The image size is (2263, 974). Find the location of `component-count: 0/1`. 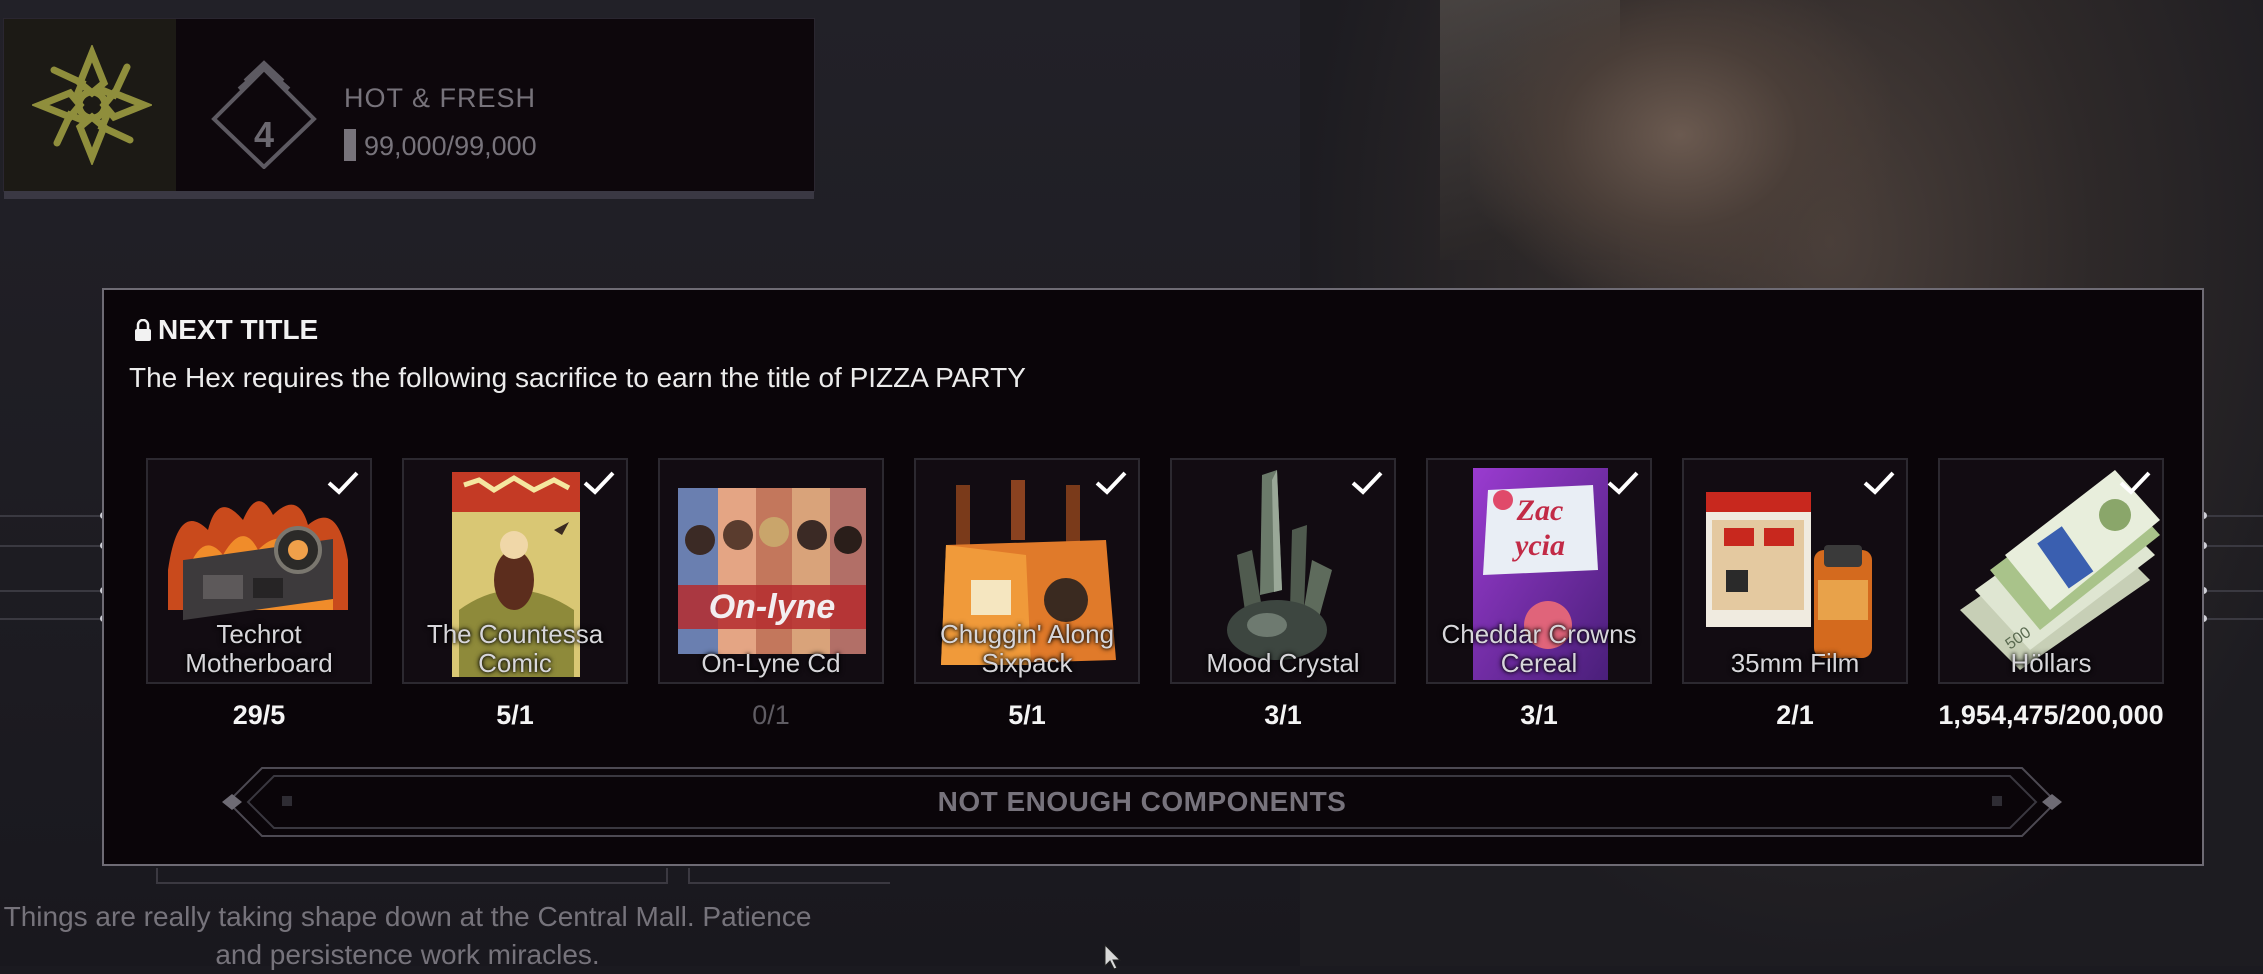

component-count: 0/1 is located at coordinates (771, 715).